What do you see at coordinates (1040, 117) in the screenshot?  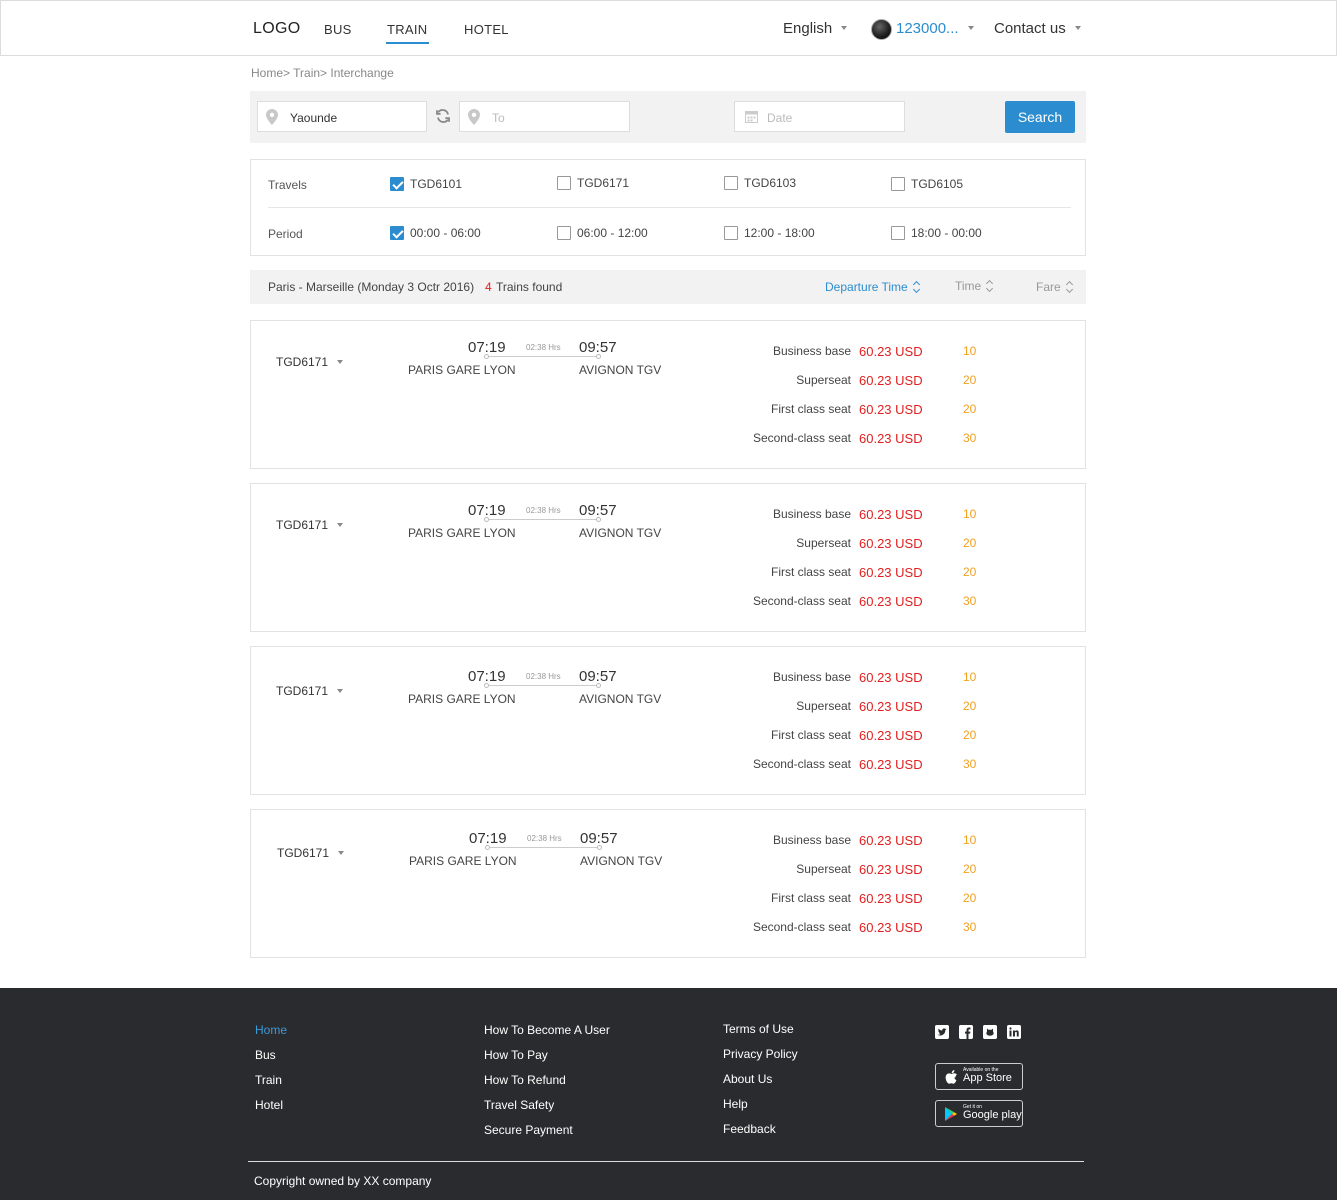 I see `search-button: Search` at bounding box center [1040, 117].